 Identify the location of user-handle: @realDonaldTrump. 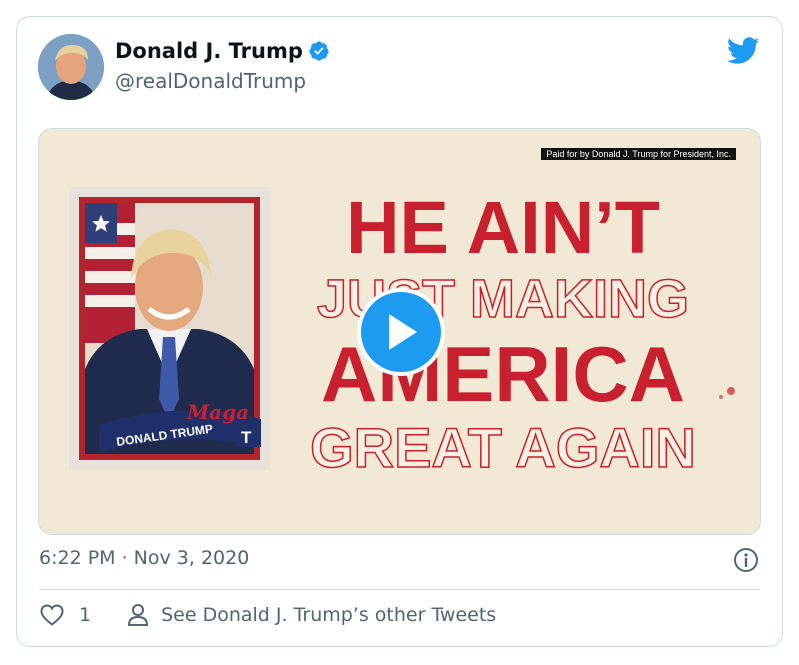
(210, 81).